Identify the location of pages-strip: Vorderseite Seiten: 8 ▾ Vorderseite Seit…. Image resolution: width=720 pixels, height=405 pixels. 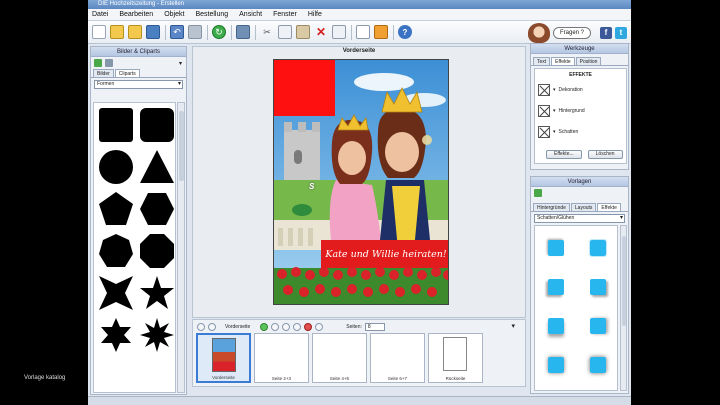
(359, 353).